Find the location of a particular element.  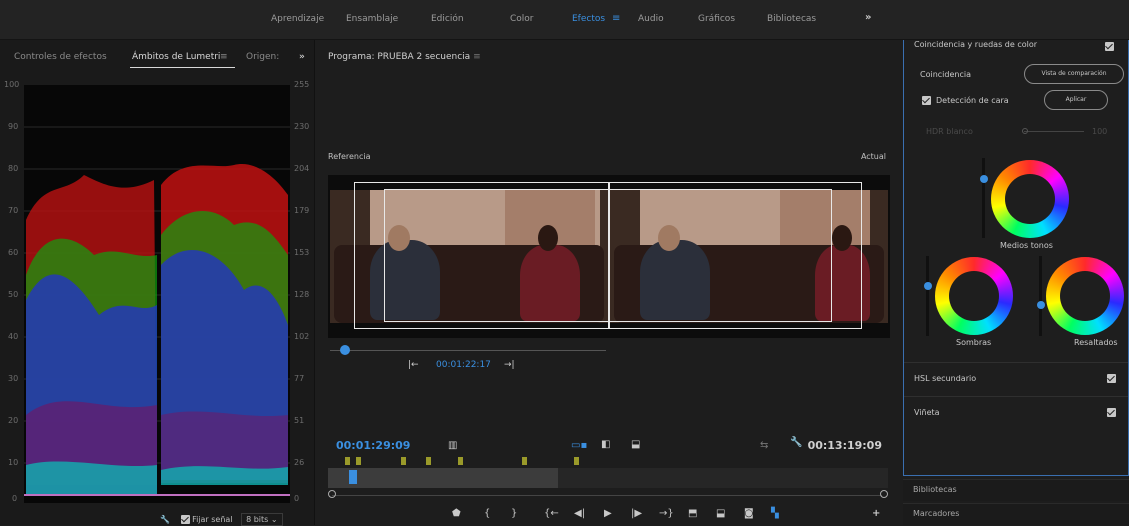

add-button-icon: + is located at coordinates (876, 513).